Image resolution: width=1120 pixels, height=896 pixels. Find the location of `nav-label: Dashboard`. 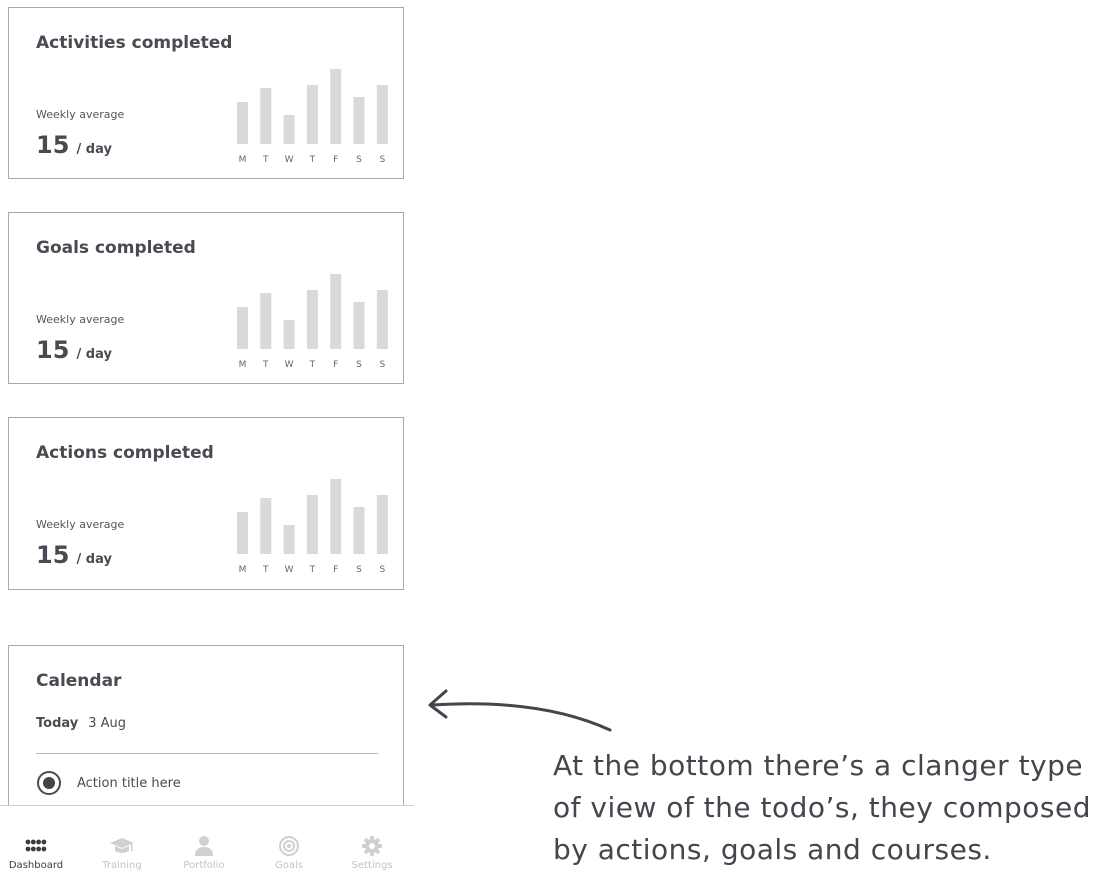

nav-label: Dashboard is located at coordinates (36, 865).